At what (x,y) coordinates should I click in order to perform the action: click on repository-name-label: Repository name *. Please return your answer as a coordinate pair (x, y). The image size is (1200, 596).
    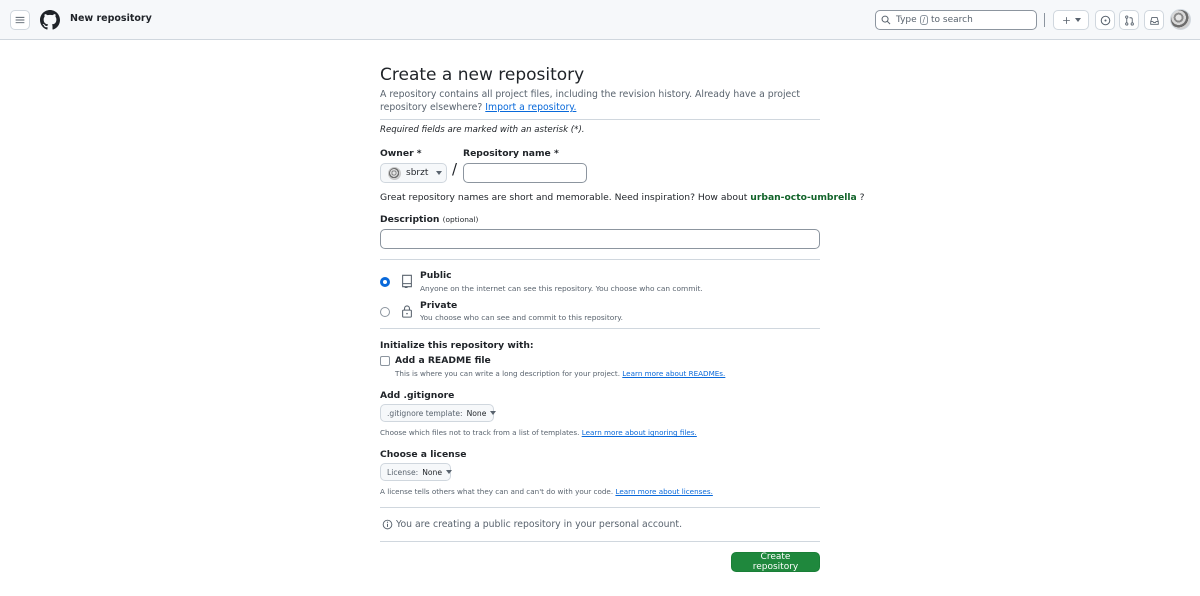
    Looking at the image, I should click on (511, 153).